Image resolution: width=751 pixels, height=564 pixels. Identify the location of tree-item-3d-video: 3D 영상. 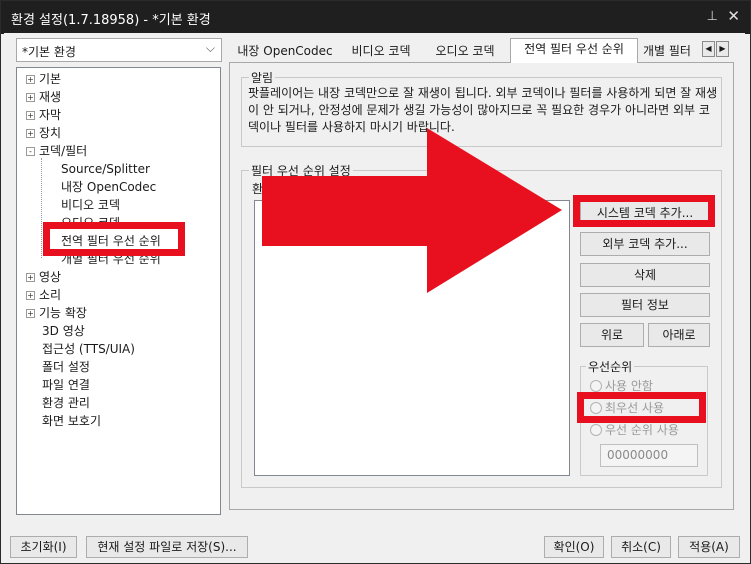
(63, 331).